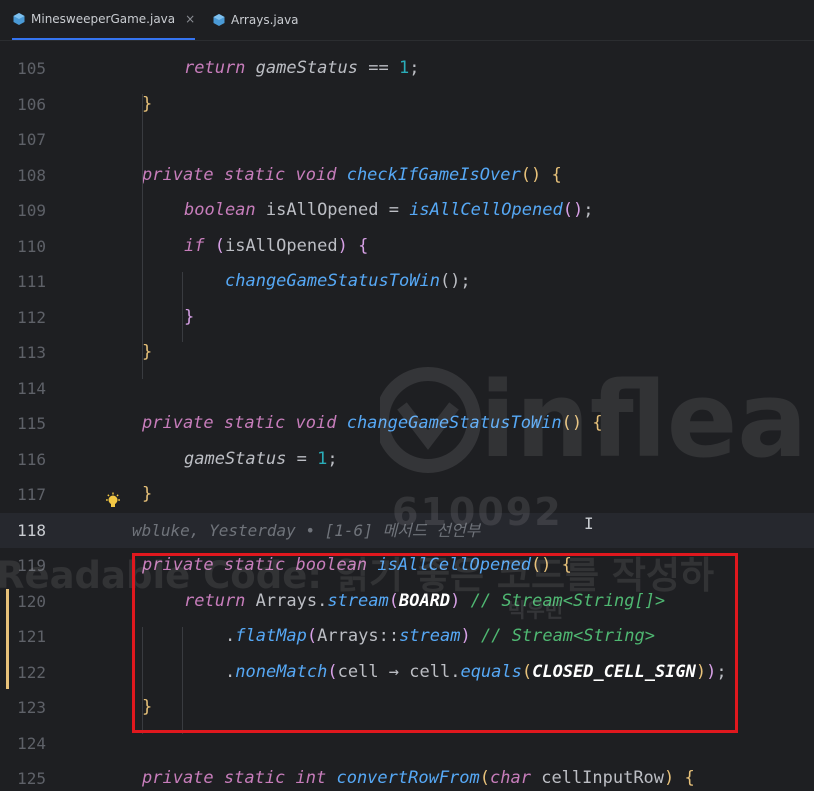 The image size is (814, 791). Describe the element at coordinates (23, 105) in the screenshot. I see `line-number: 106` at that location.